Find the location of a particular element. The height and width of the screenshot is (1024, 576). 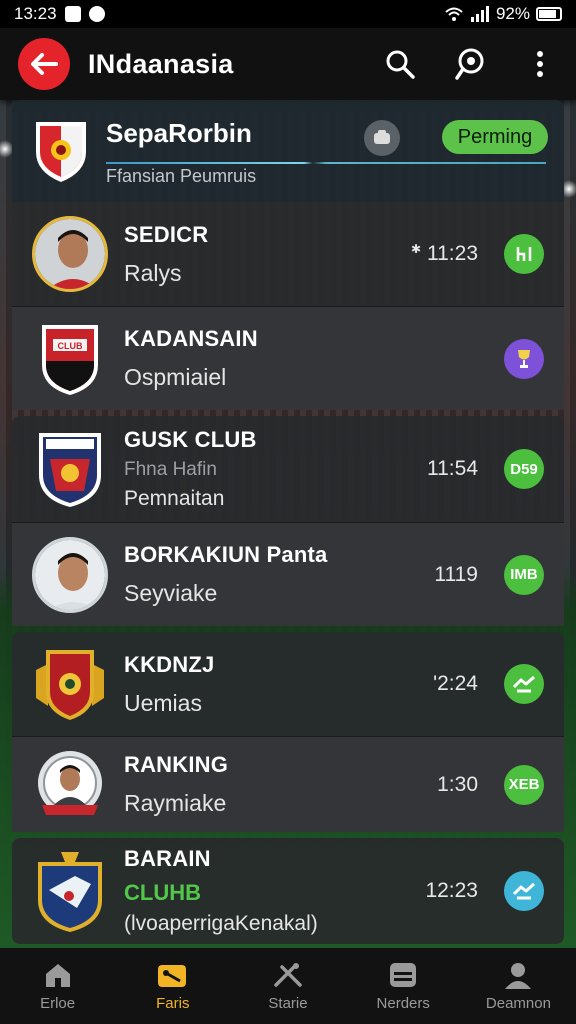

club-logo: CLUB is located at coordinates (70, 359).